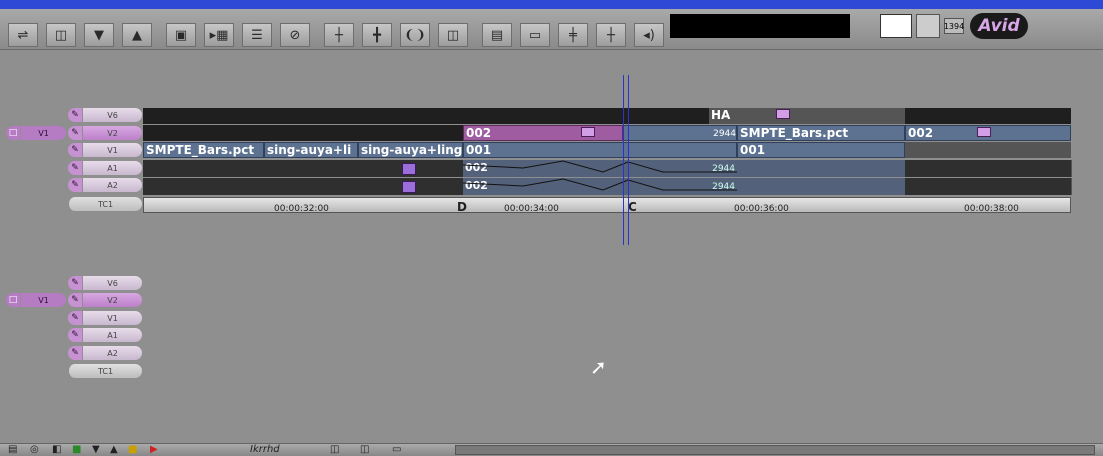 The image size is (1103, 456). What do you see at coordinates (453, 35) in the screenshot?
I see `toolbar-segment-icon: ◫` at bounding box center [453, 35].